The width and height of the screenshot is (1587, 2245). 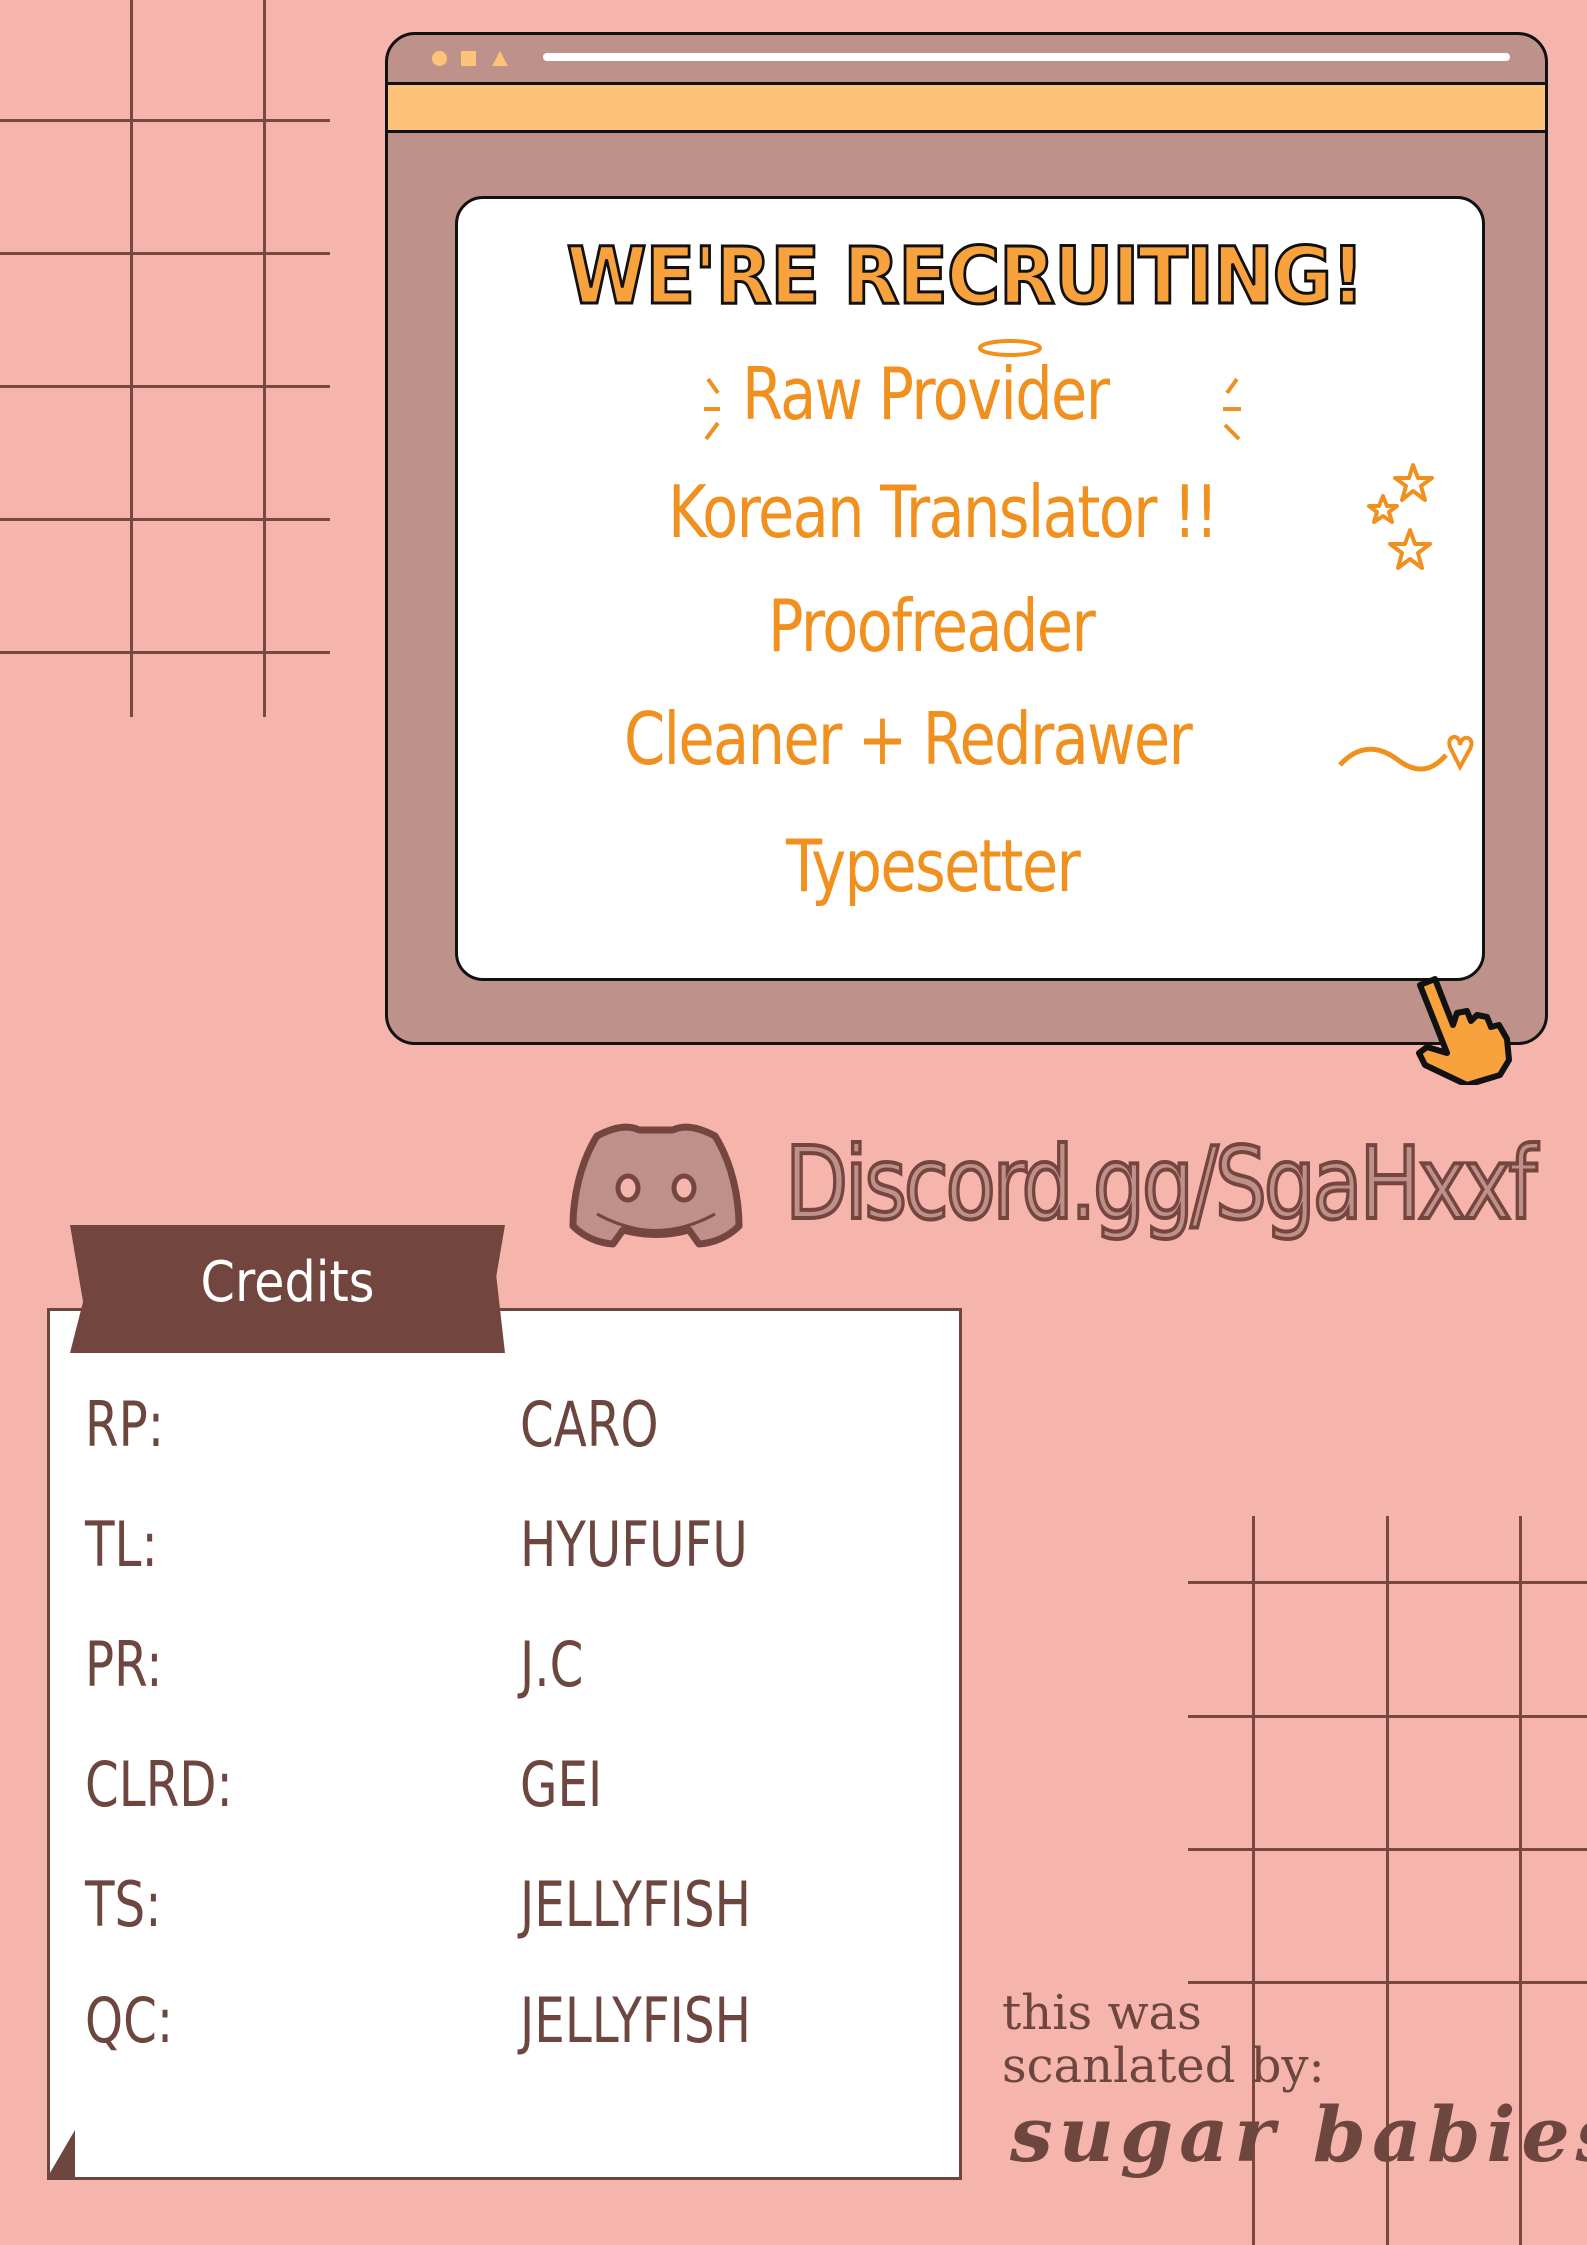 What do you see at coordinates (1464, 1030) in the screenshot?
I see `pointing-hand-icon` at bounding box center [1464, 1030].